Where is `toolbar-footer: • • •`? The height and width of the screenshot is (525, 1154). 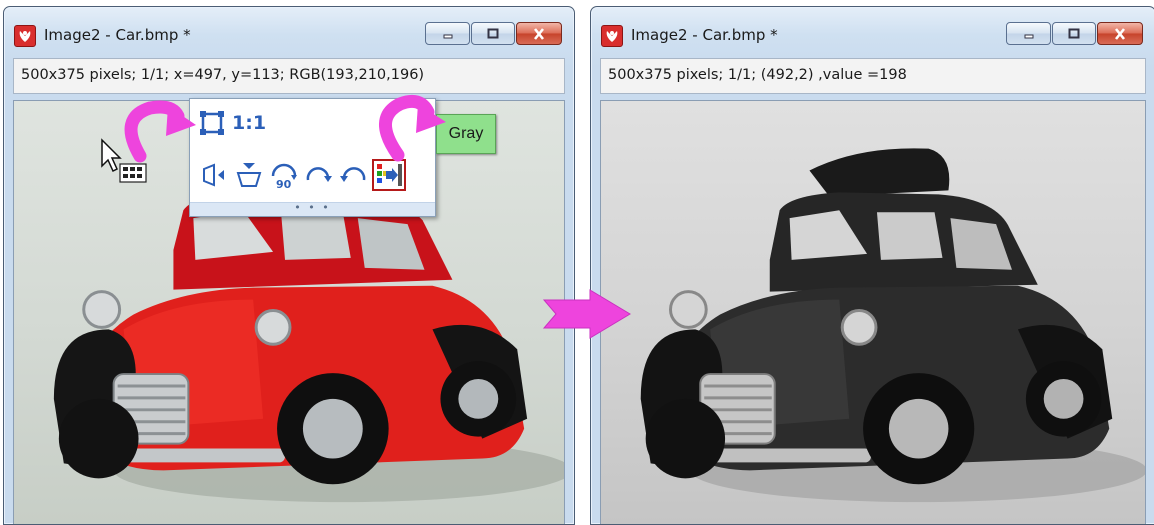
toolbar-footer: • • • is located at coordinates (312, 209).